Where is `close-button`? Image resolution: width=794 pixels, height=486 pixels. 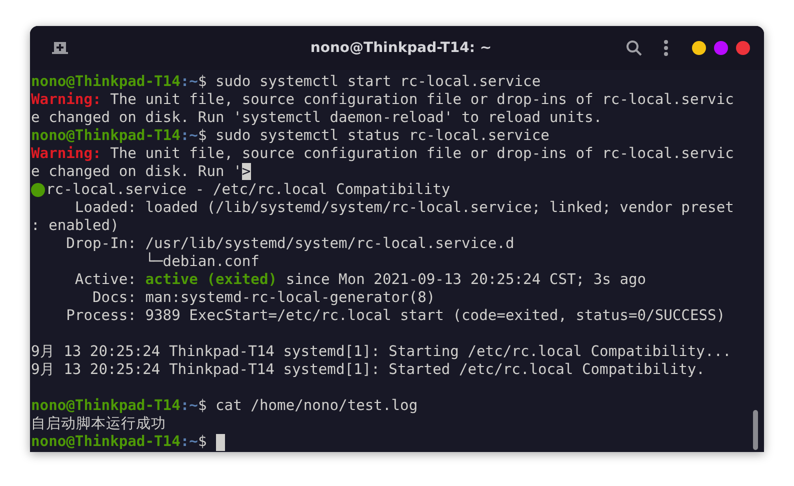
close-button is located at coordinates (743, 48).